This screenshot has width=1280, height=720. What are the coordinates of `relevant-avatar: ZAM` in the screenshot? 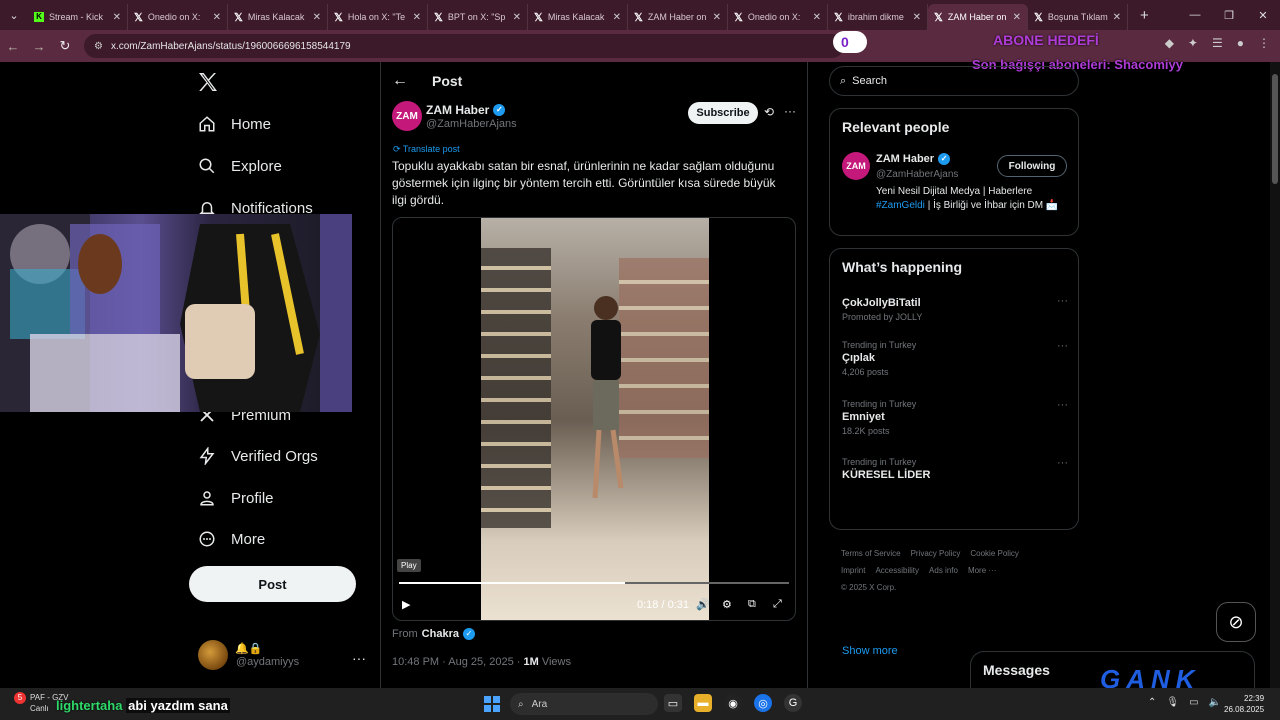 It's located at (856, 166).